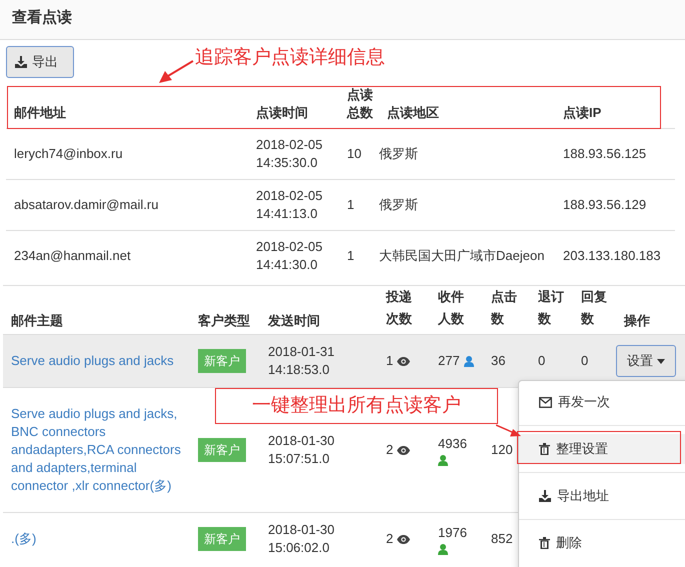 The image size is (685, 567). I want to click on table-cell: 1, so click(390, 361).